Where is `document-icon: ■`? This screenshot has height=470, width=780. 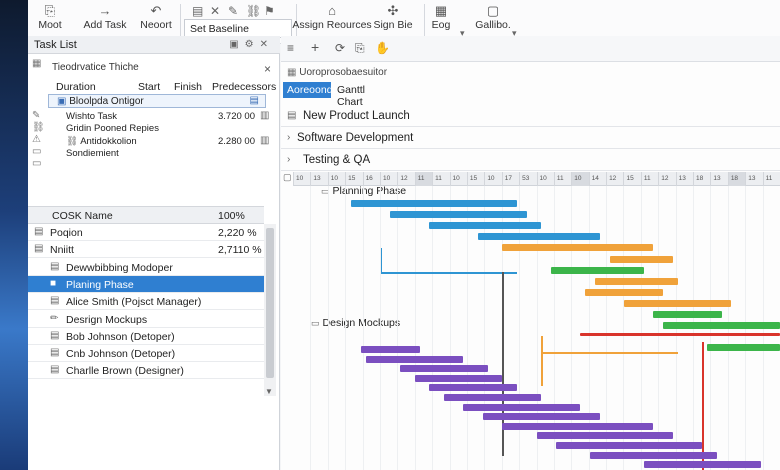
document-icon: ■ is located at coordinates (53, 283).